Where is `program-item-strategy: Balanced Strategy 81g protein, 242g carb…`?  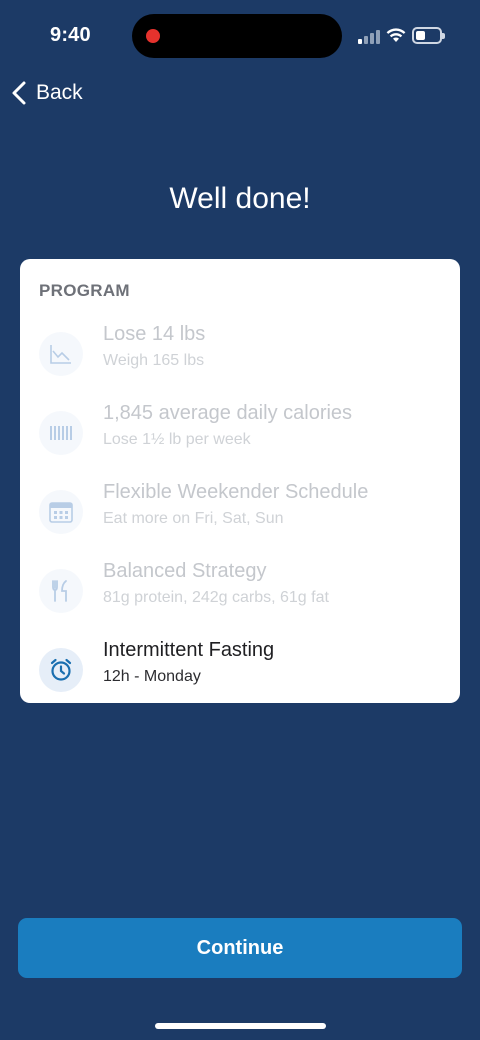
program-item-strategy: Balanced Strategy 81g protein, 242g carb… is located at coordinates (244, 595).